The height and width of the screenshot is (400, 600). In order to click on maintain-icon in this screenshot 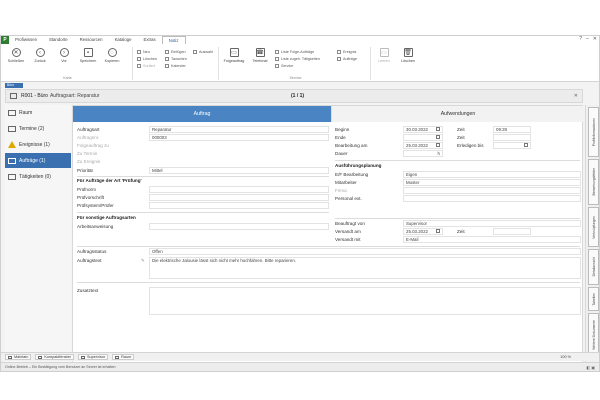, I will do `click(10, 357)`.